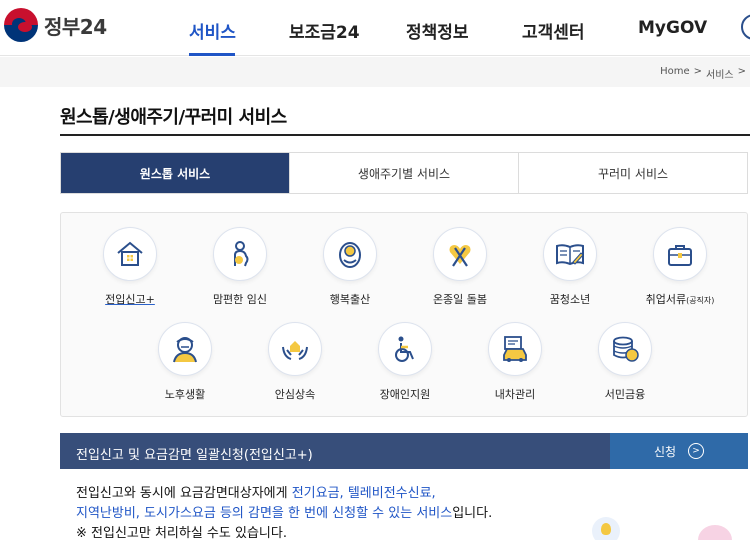  What do you see at coordinates (404, 451) in the screenshot?
I see `service-banner: 전입신고 및 요금감면 일괄신청(전입신고+) 신청 >` at bounding box center [404, 451].